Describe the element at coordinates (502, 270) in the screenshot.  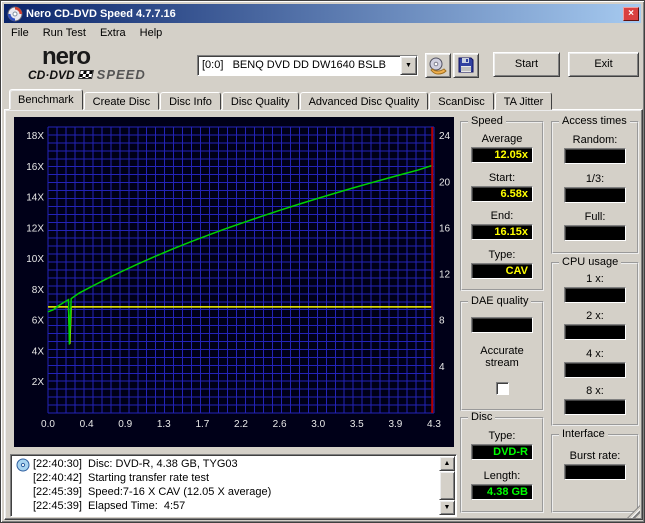
I see `speed-type-display: CAV` at that location.